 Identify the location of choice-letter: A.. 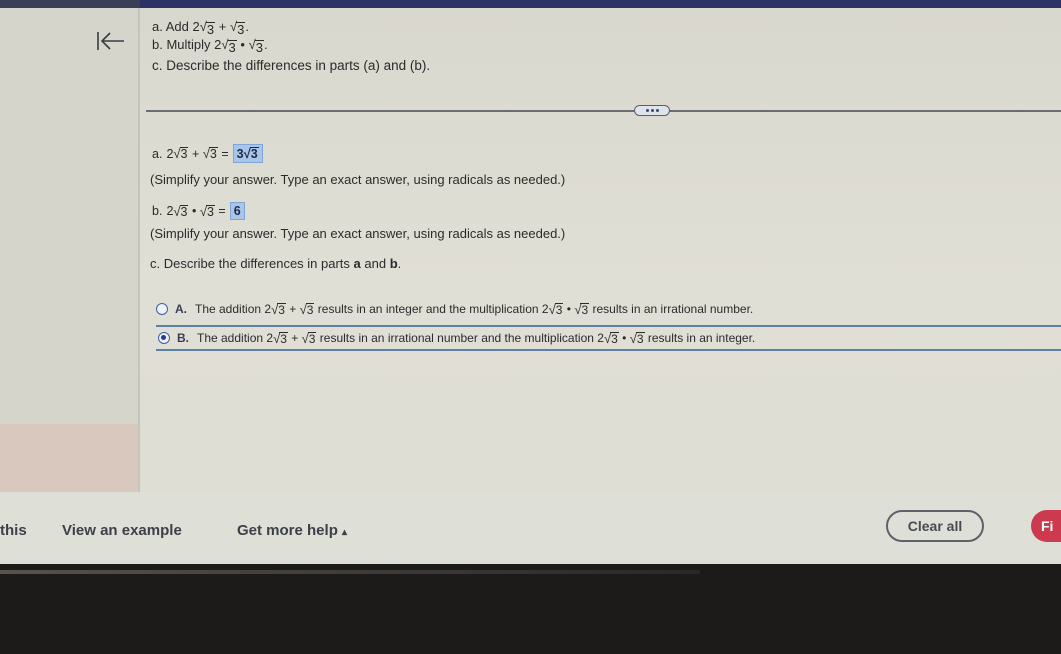
(181, 309).